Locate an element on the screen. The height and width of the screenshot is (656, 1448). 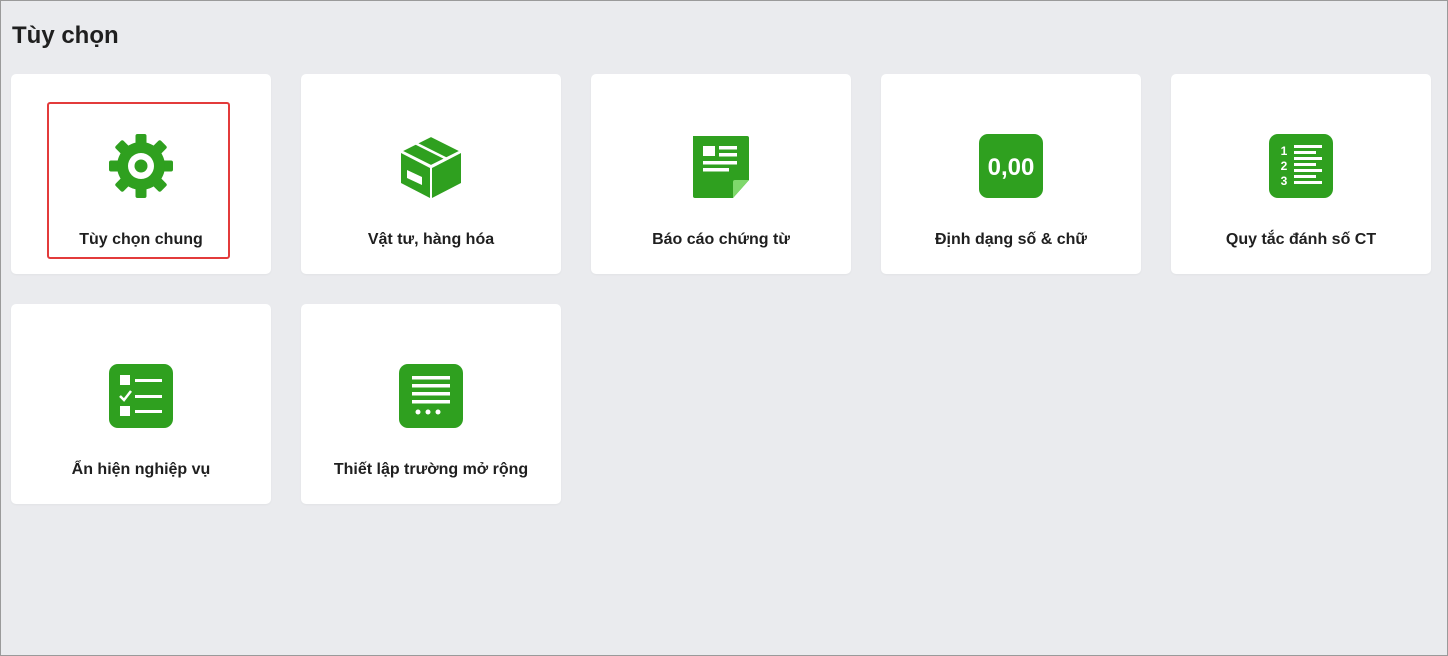
option-card-materials: Vật tư, hàng hóa is located at coordinates (431, 174).